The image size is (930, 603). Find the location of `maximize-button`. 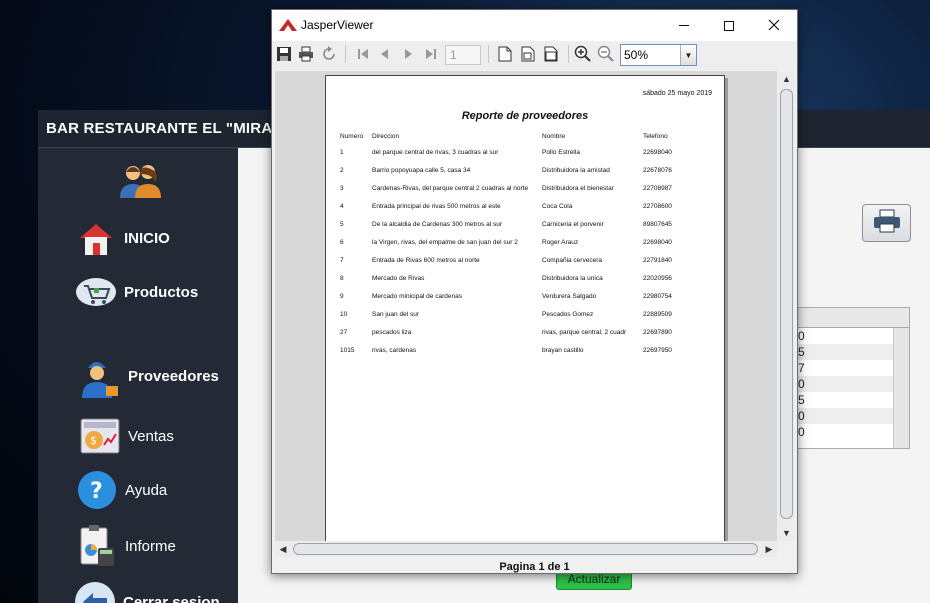

maximize-button is located at coordinates (728, 25).